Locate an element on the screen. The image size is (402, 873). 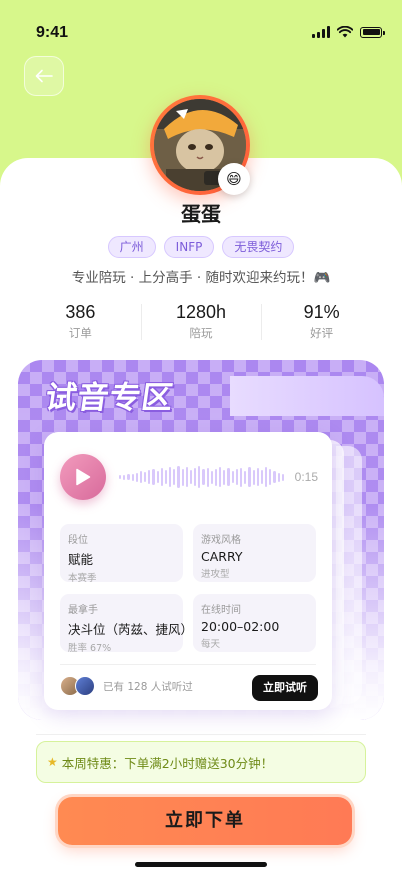
trial-zone-title: 试音专区 is located at coordinates (109, 398).